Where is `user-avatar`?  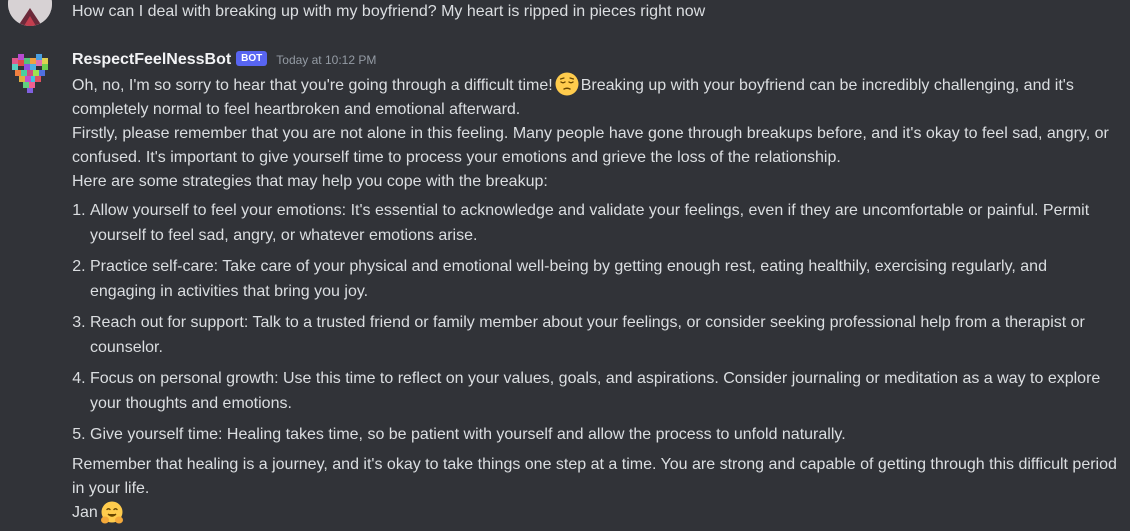
user-avatar is located at coordinates (30, 13).